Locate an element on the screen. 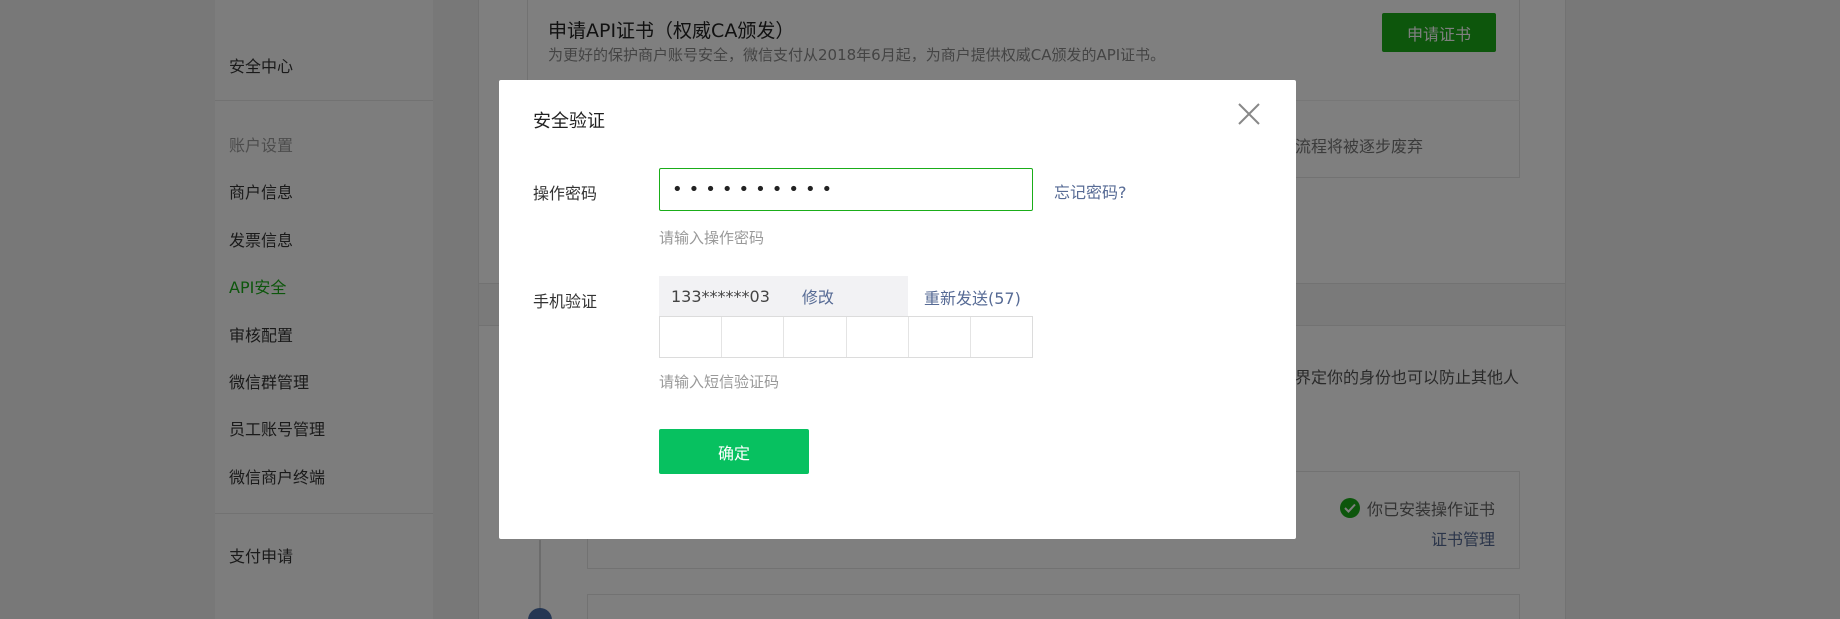 Image resolution: width=1840 pixels, height=619 pixels. close-button is located at coordinates (1249, 114).